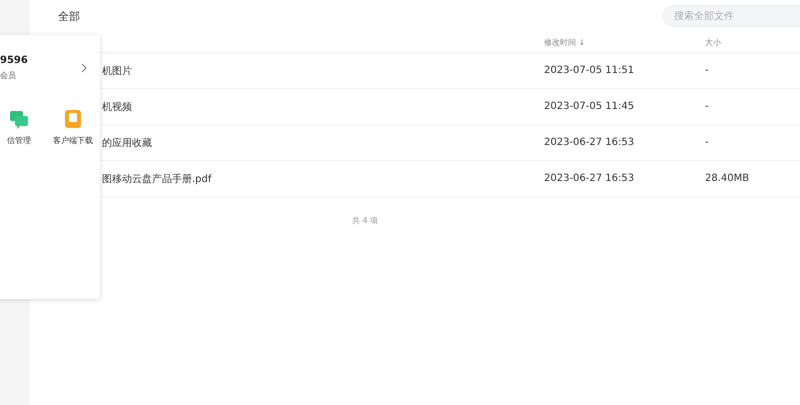  What do you see at coordinates (69, 16) in the screenshot?
I see `folder-title: 全部` at bounding box center [69, 16].